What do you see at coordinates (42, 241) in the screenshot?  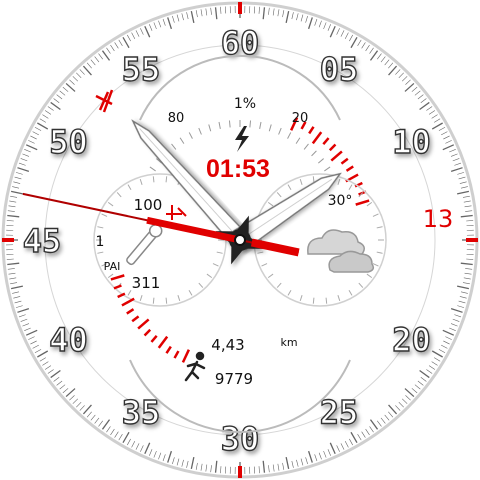 I see `minute-numeral: 45` at bounding box center [42, 241].